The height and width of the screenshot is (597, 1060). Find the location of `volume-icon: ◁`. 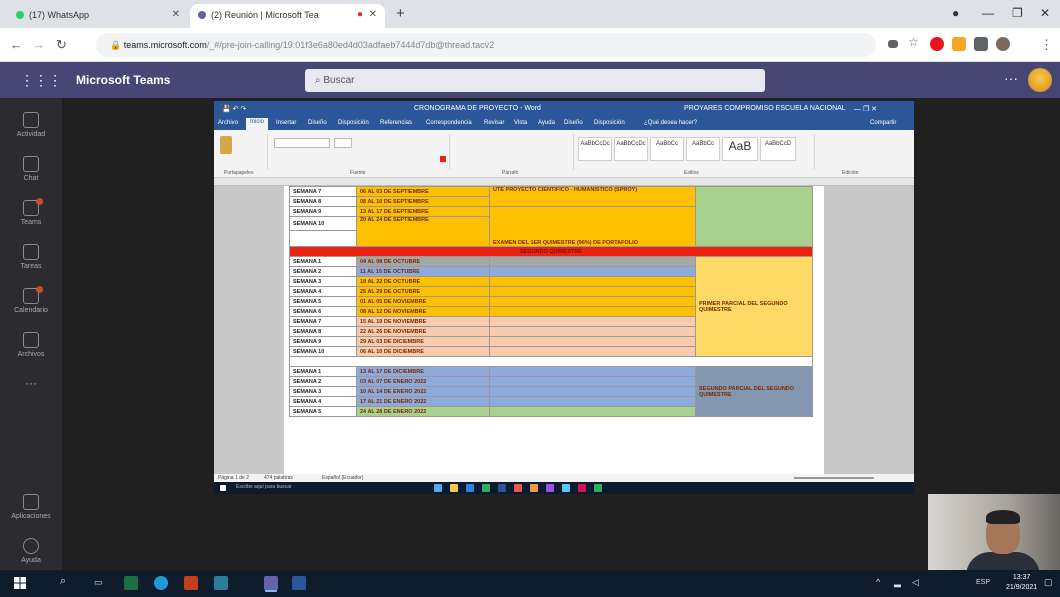

volume-icon: ◁ is located at coordinates (915, 582).